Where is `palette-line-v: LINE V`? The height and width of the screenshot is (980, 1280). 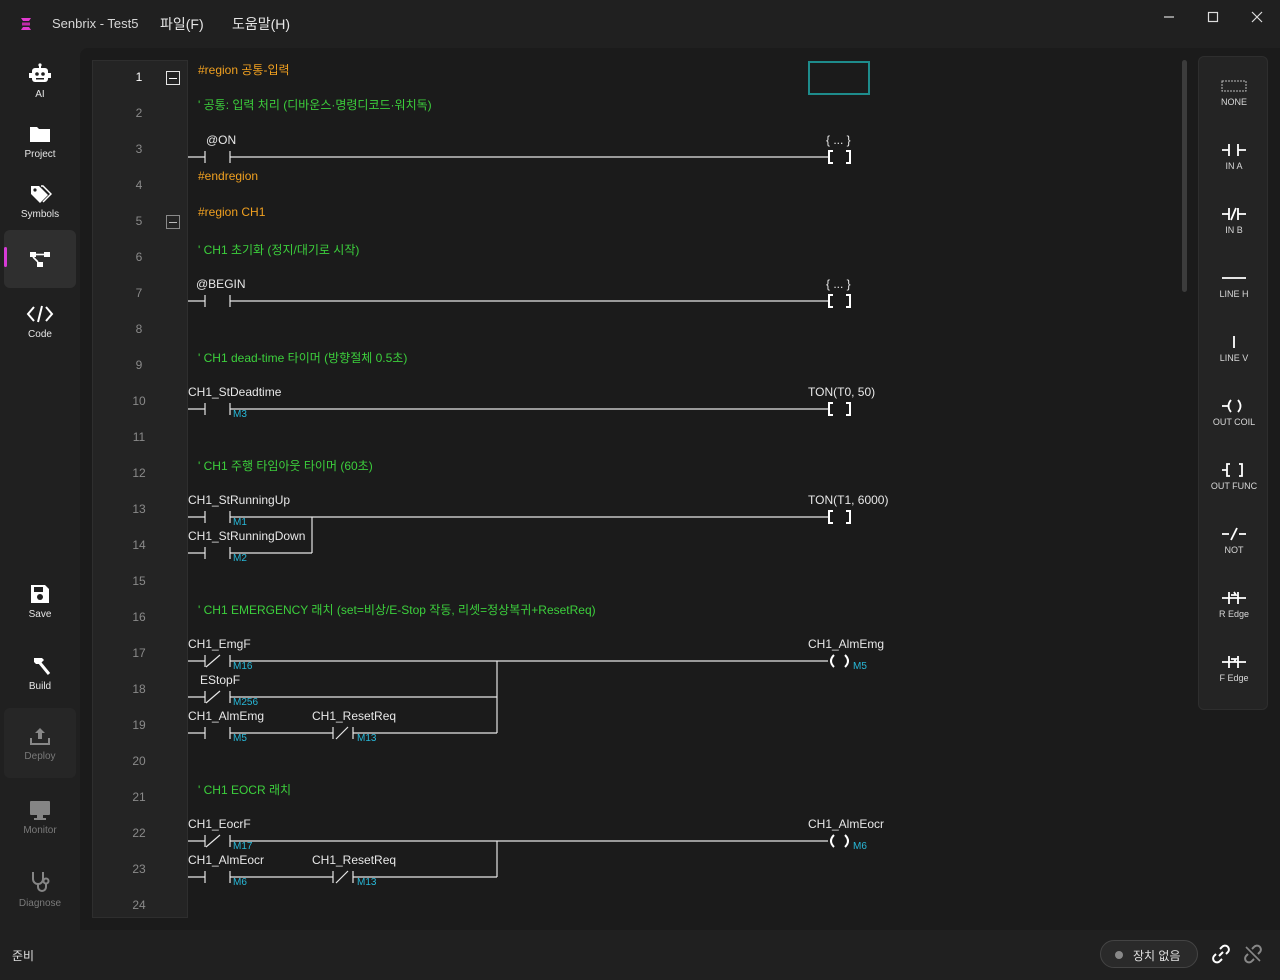
palette-line-v: LINE V is located at coordinates (1234, 349).